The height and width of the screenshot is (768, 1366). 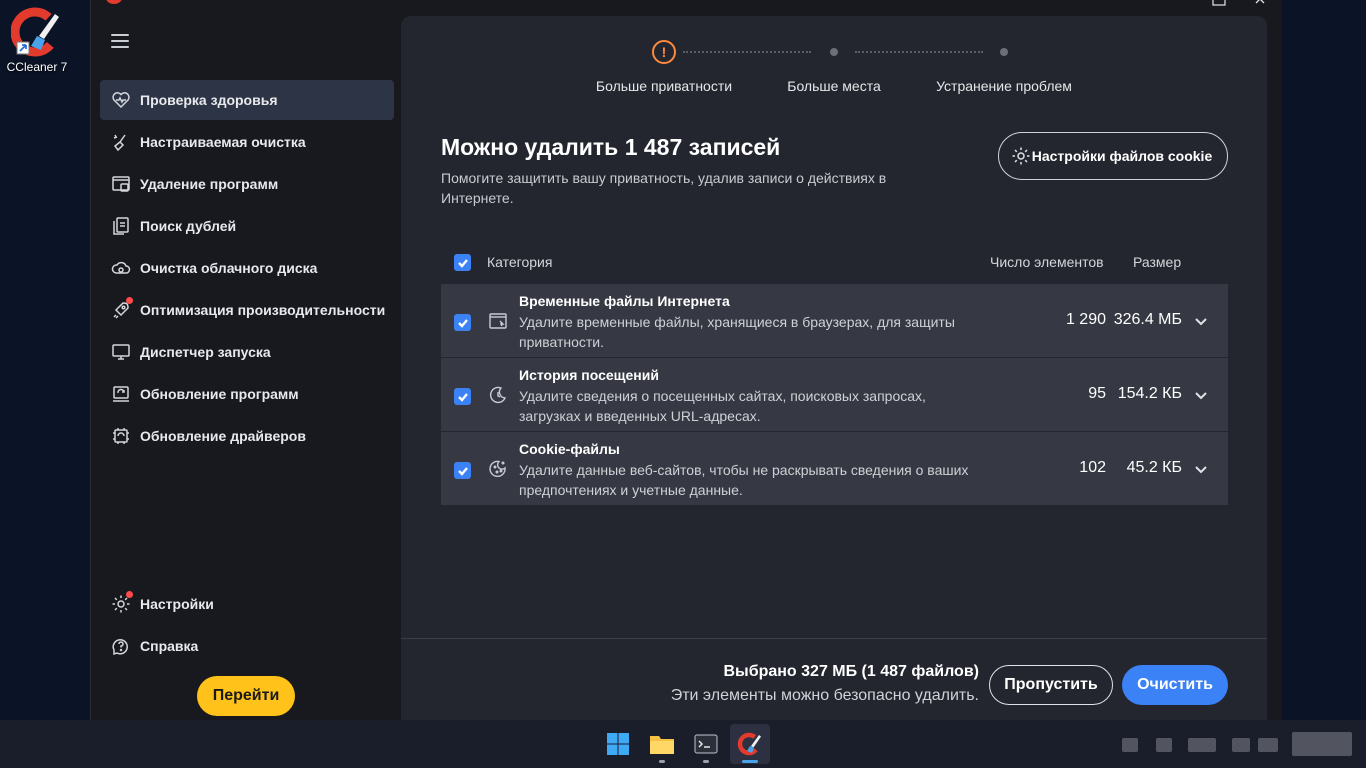 I want to click on help-icon, so click(x=121, y=646).